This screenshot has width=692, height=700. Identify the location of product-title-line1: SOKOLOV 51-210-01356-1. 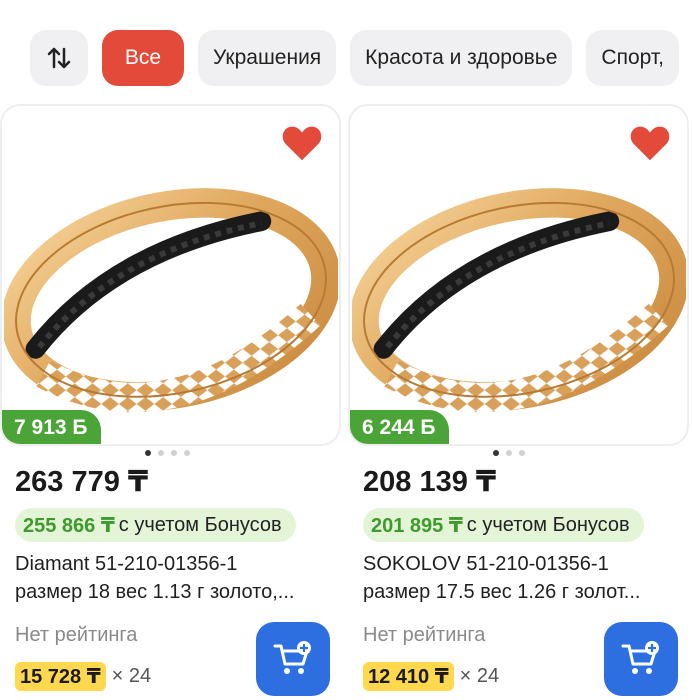
(486, 564).